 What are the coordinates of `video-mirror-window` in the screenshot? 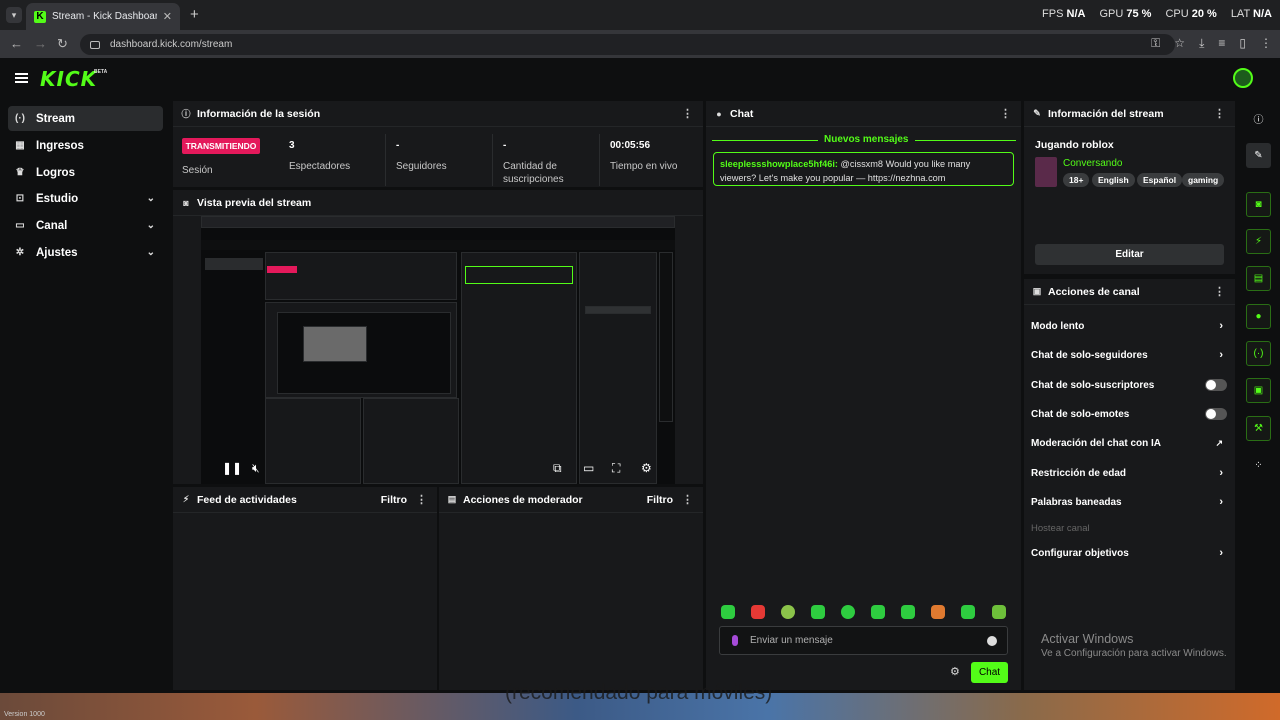 It's located at (335, 344).